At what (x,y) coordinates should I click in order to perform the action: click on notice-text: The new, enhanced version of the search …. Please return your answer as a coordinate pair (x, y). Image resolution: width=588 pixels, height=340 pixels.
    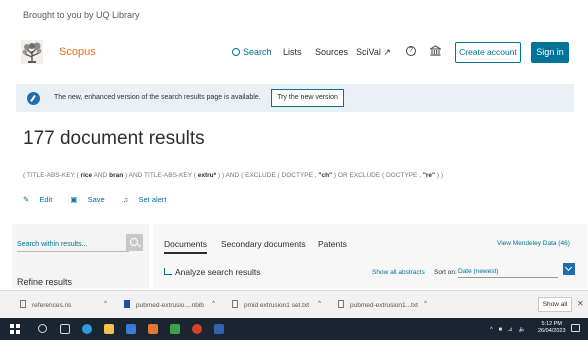
    Looking at the image, I should click on (157, 97).